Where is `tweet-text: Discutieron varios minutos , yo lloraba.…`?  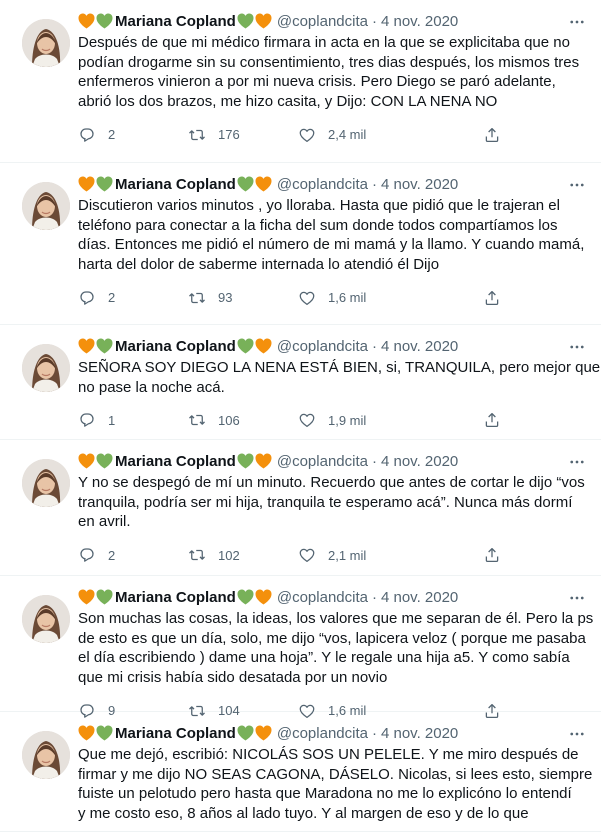
tweet-text: Discutieron varios minutos , yo lloraba.… is located at coordinates (333, 235).